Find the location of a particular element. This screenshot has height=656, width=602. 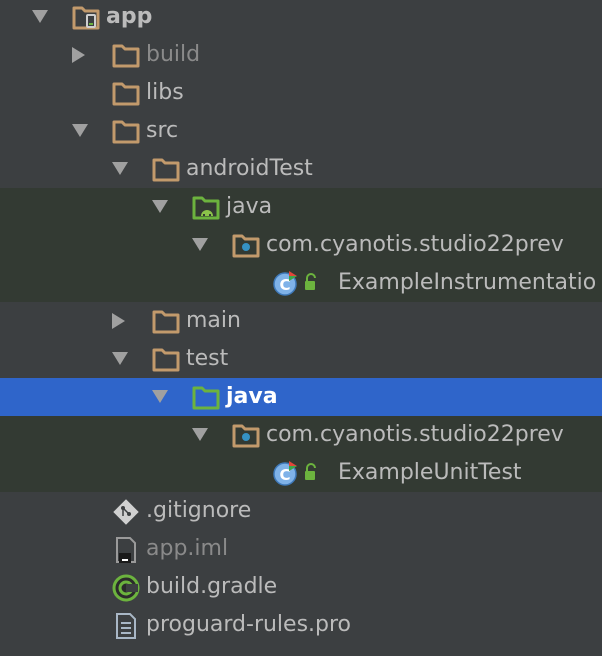

tree-row-proguard-rules-pro: proguard-rules.pro is located at coordinates (301, 625).